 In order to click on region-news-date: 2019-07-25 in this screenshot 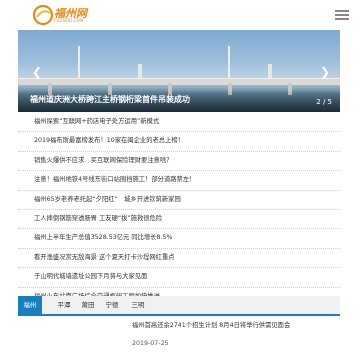, I will do `click(150, 343)`.